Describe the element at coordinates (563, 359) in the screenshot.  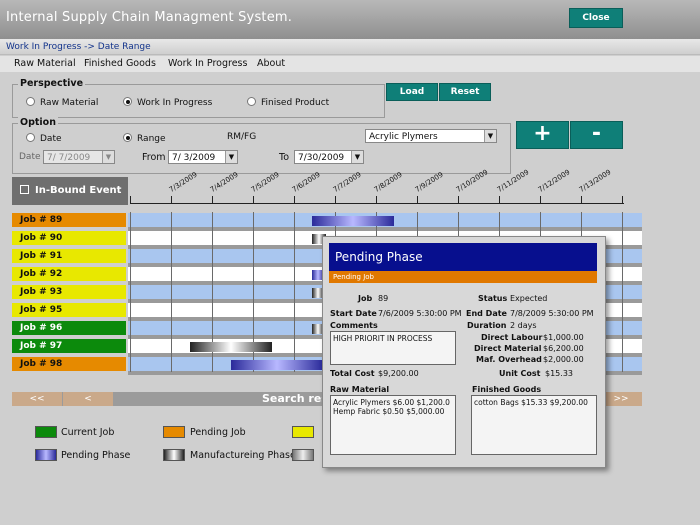
I see `popup-overhead-value: $2,000.00` at that location.